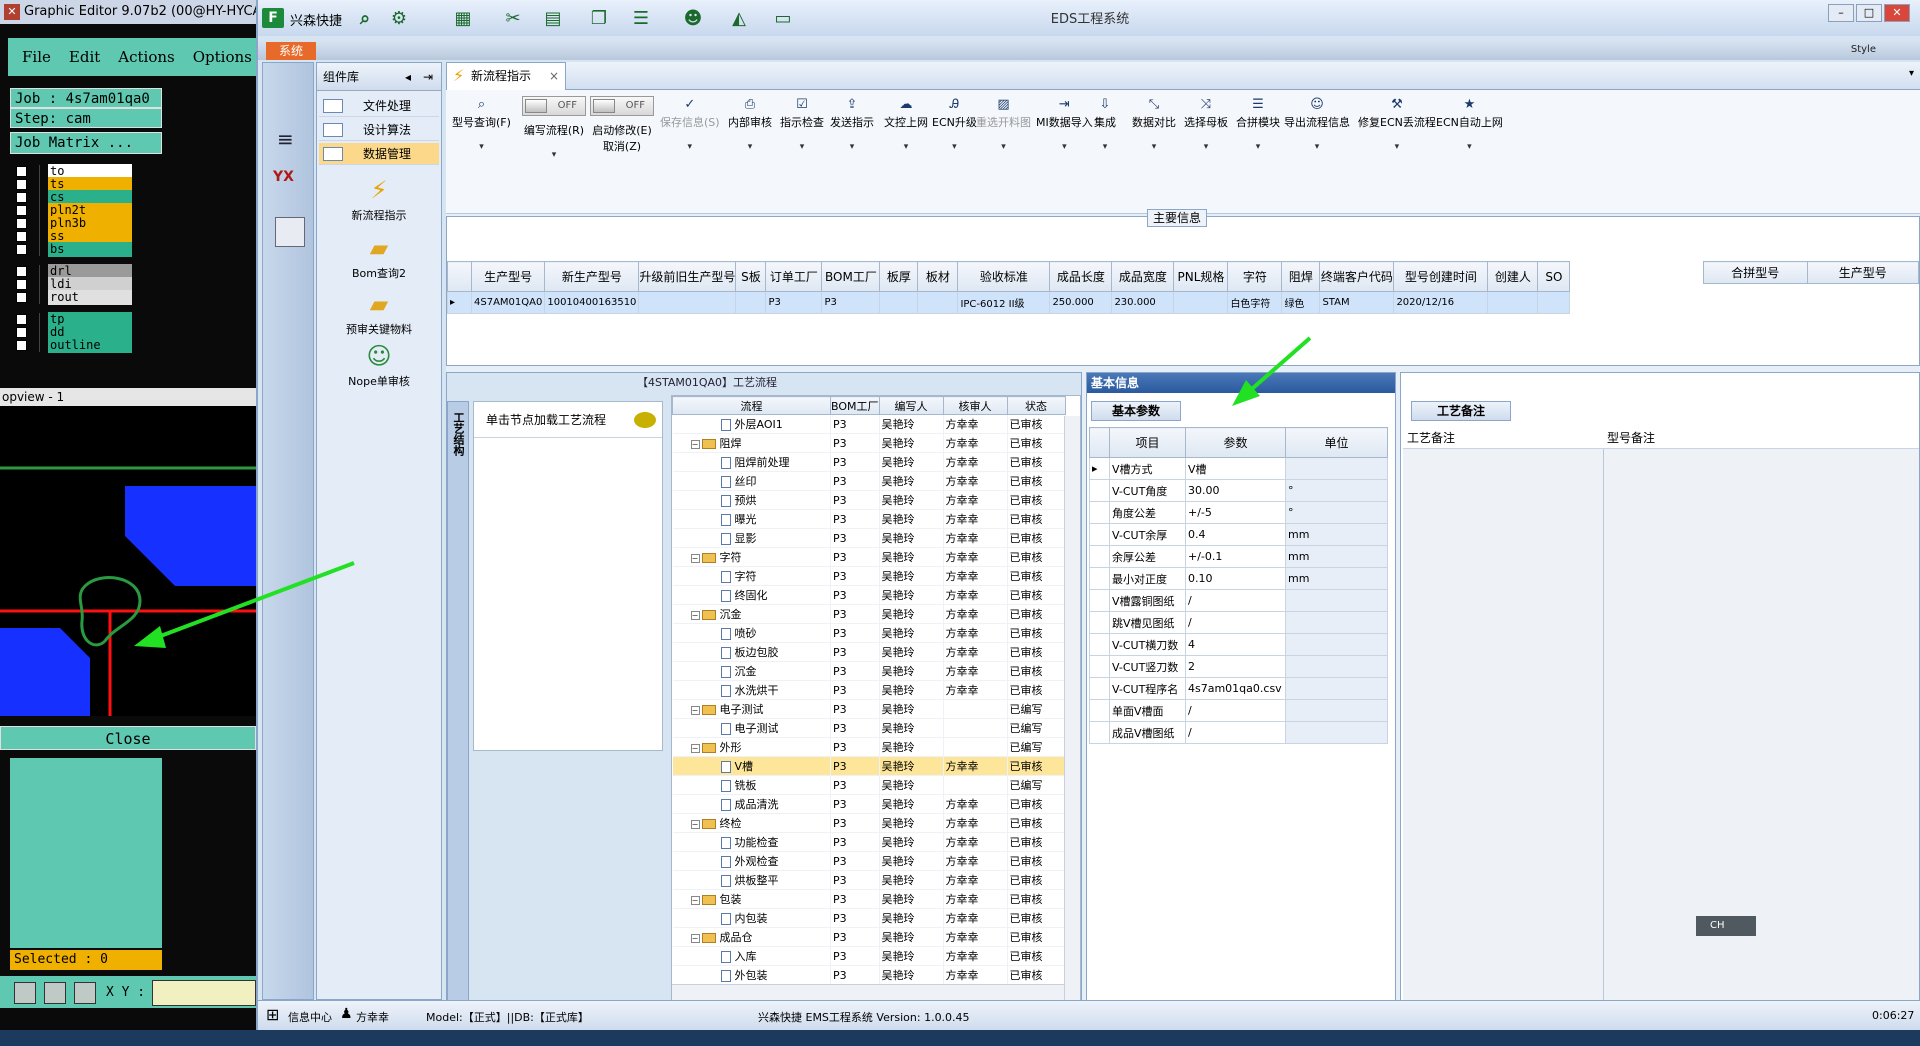 The width and height of the screenshot is (1920, 1046). What do you see at coordinates (869, 633) in the screenshot?
I see `tree-row: 喷砂 P3 吴艳玲 方幸幸 已审核` at bounding box center [869, 633].